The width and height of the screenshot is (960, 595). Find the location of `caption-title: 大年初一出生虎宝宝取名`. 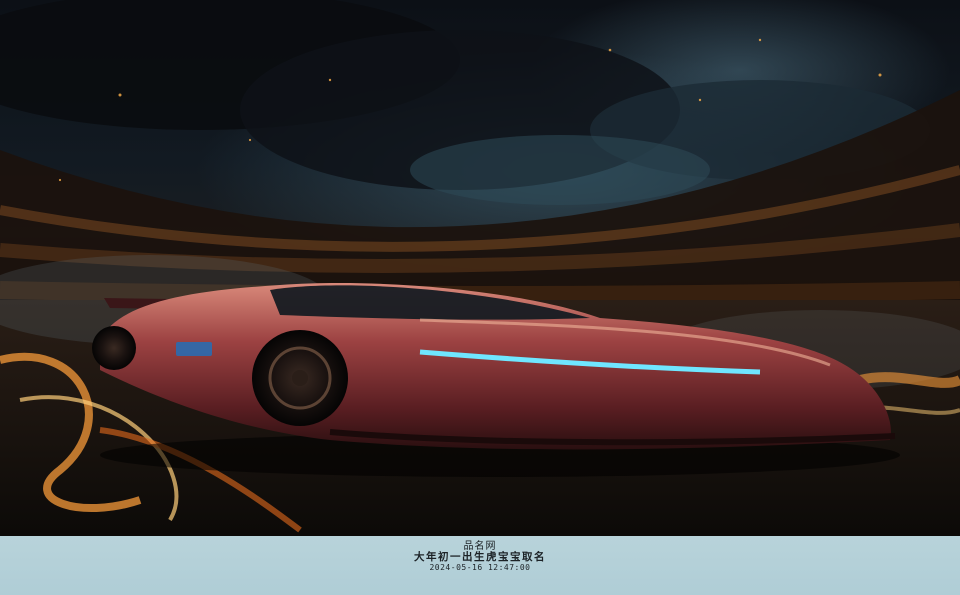

caption-title: 大年初一出生虎宝宝取名 is located at coordinates (480, 557).